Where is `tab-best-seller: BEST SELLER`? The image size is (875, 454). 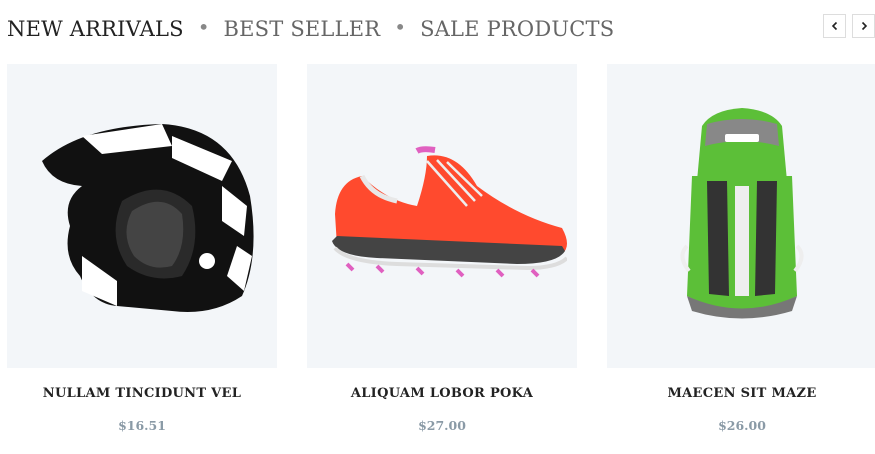
tab-best-seller: BEST SELLER is located at coordinates (301, 29).